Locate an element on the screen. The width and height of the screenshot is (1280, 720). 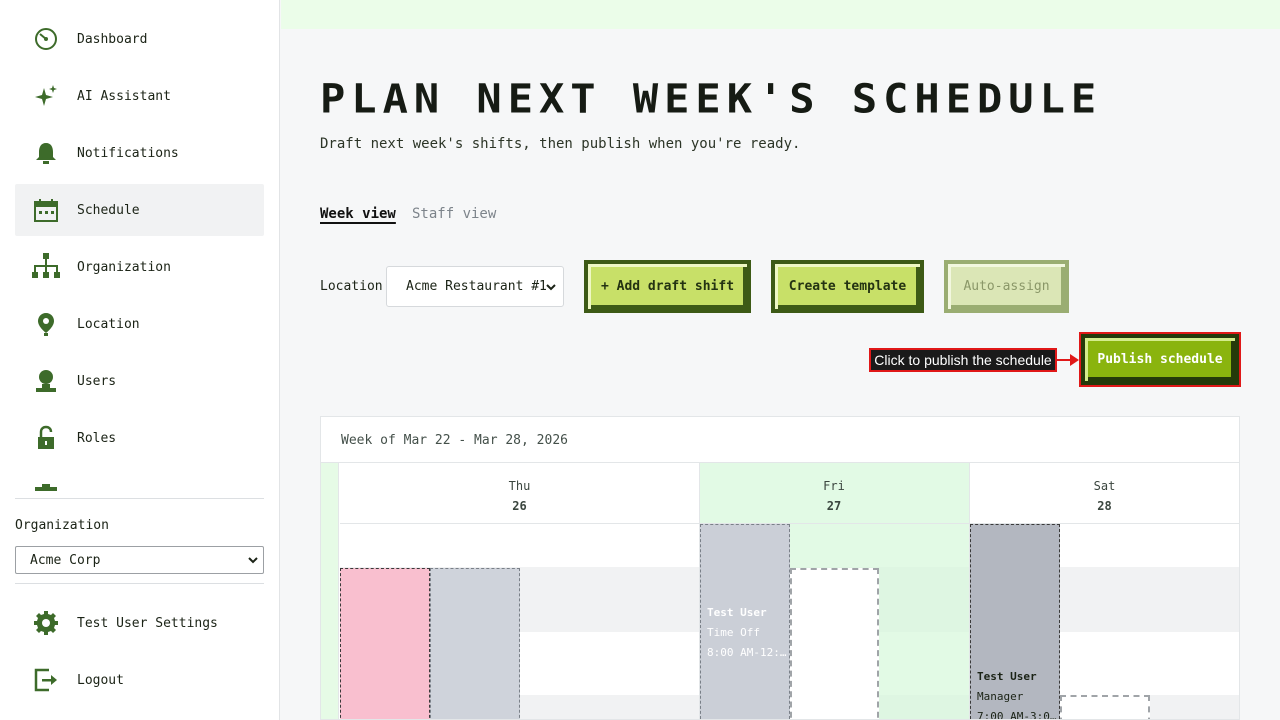
day-name: Fri is located at coordinates (834, 486).